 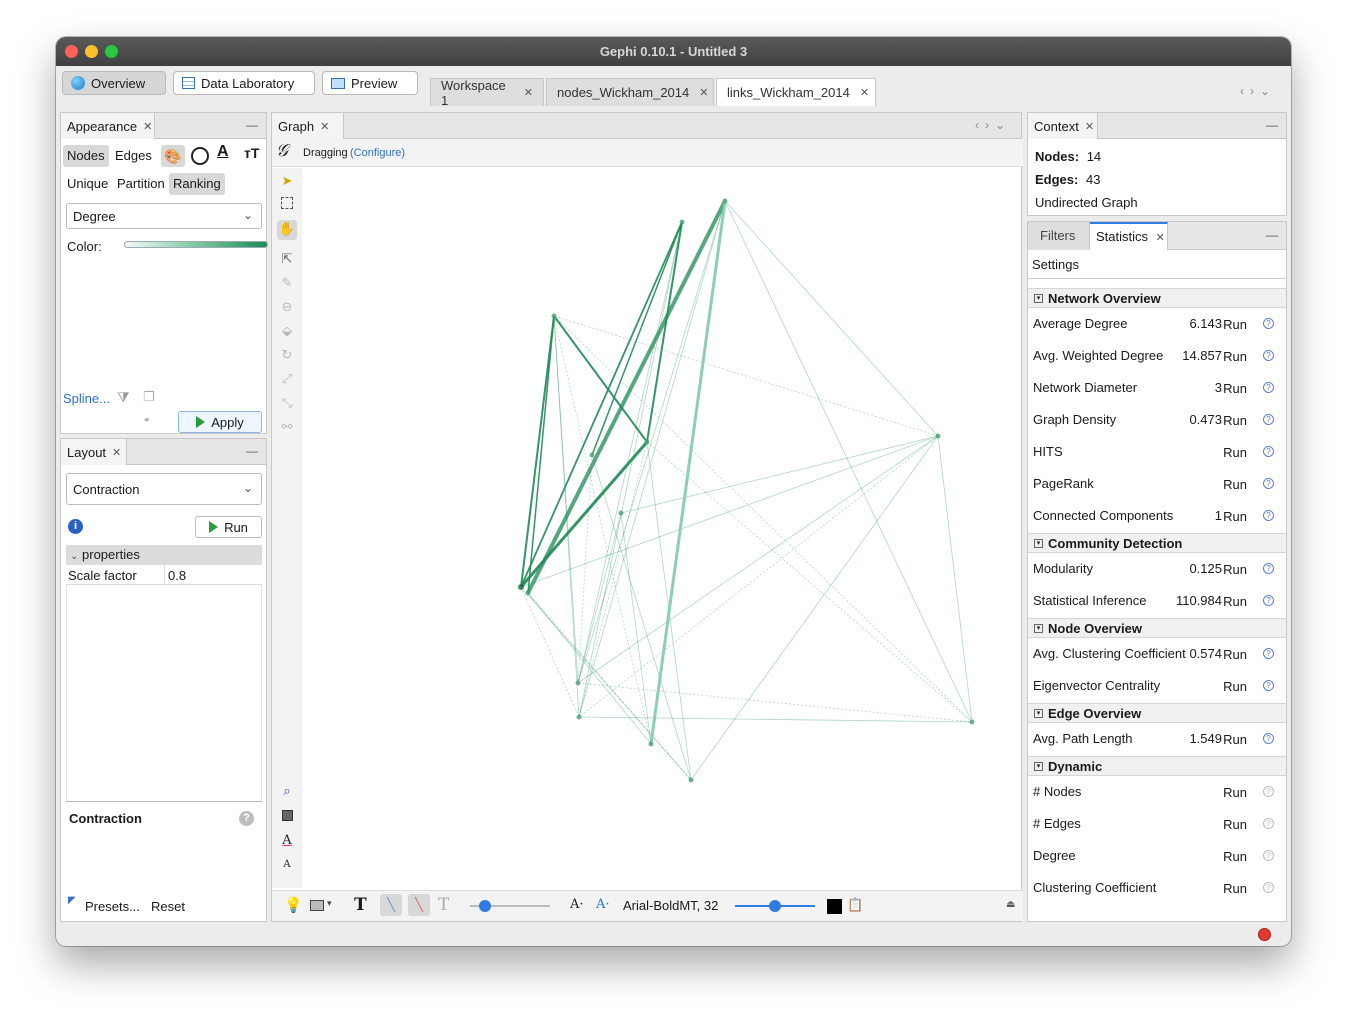 I want to click on chevron-left-icon: ‹, so click(x=1245, y=91).